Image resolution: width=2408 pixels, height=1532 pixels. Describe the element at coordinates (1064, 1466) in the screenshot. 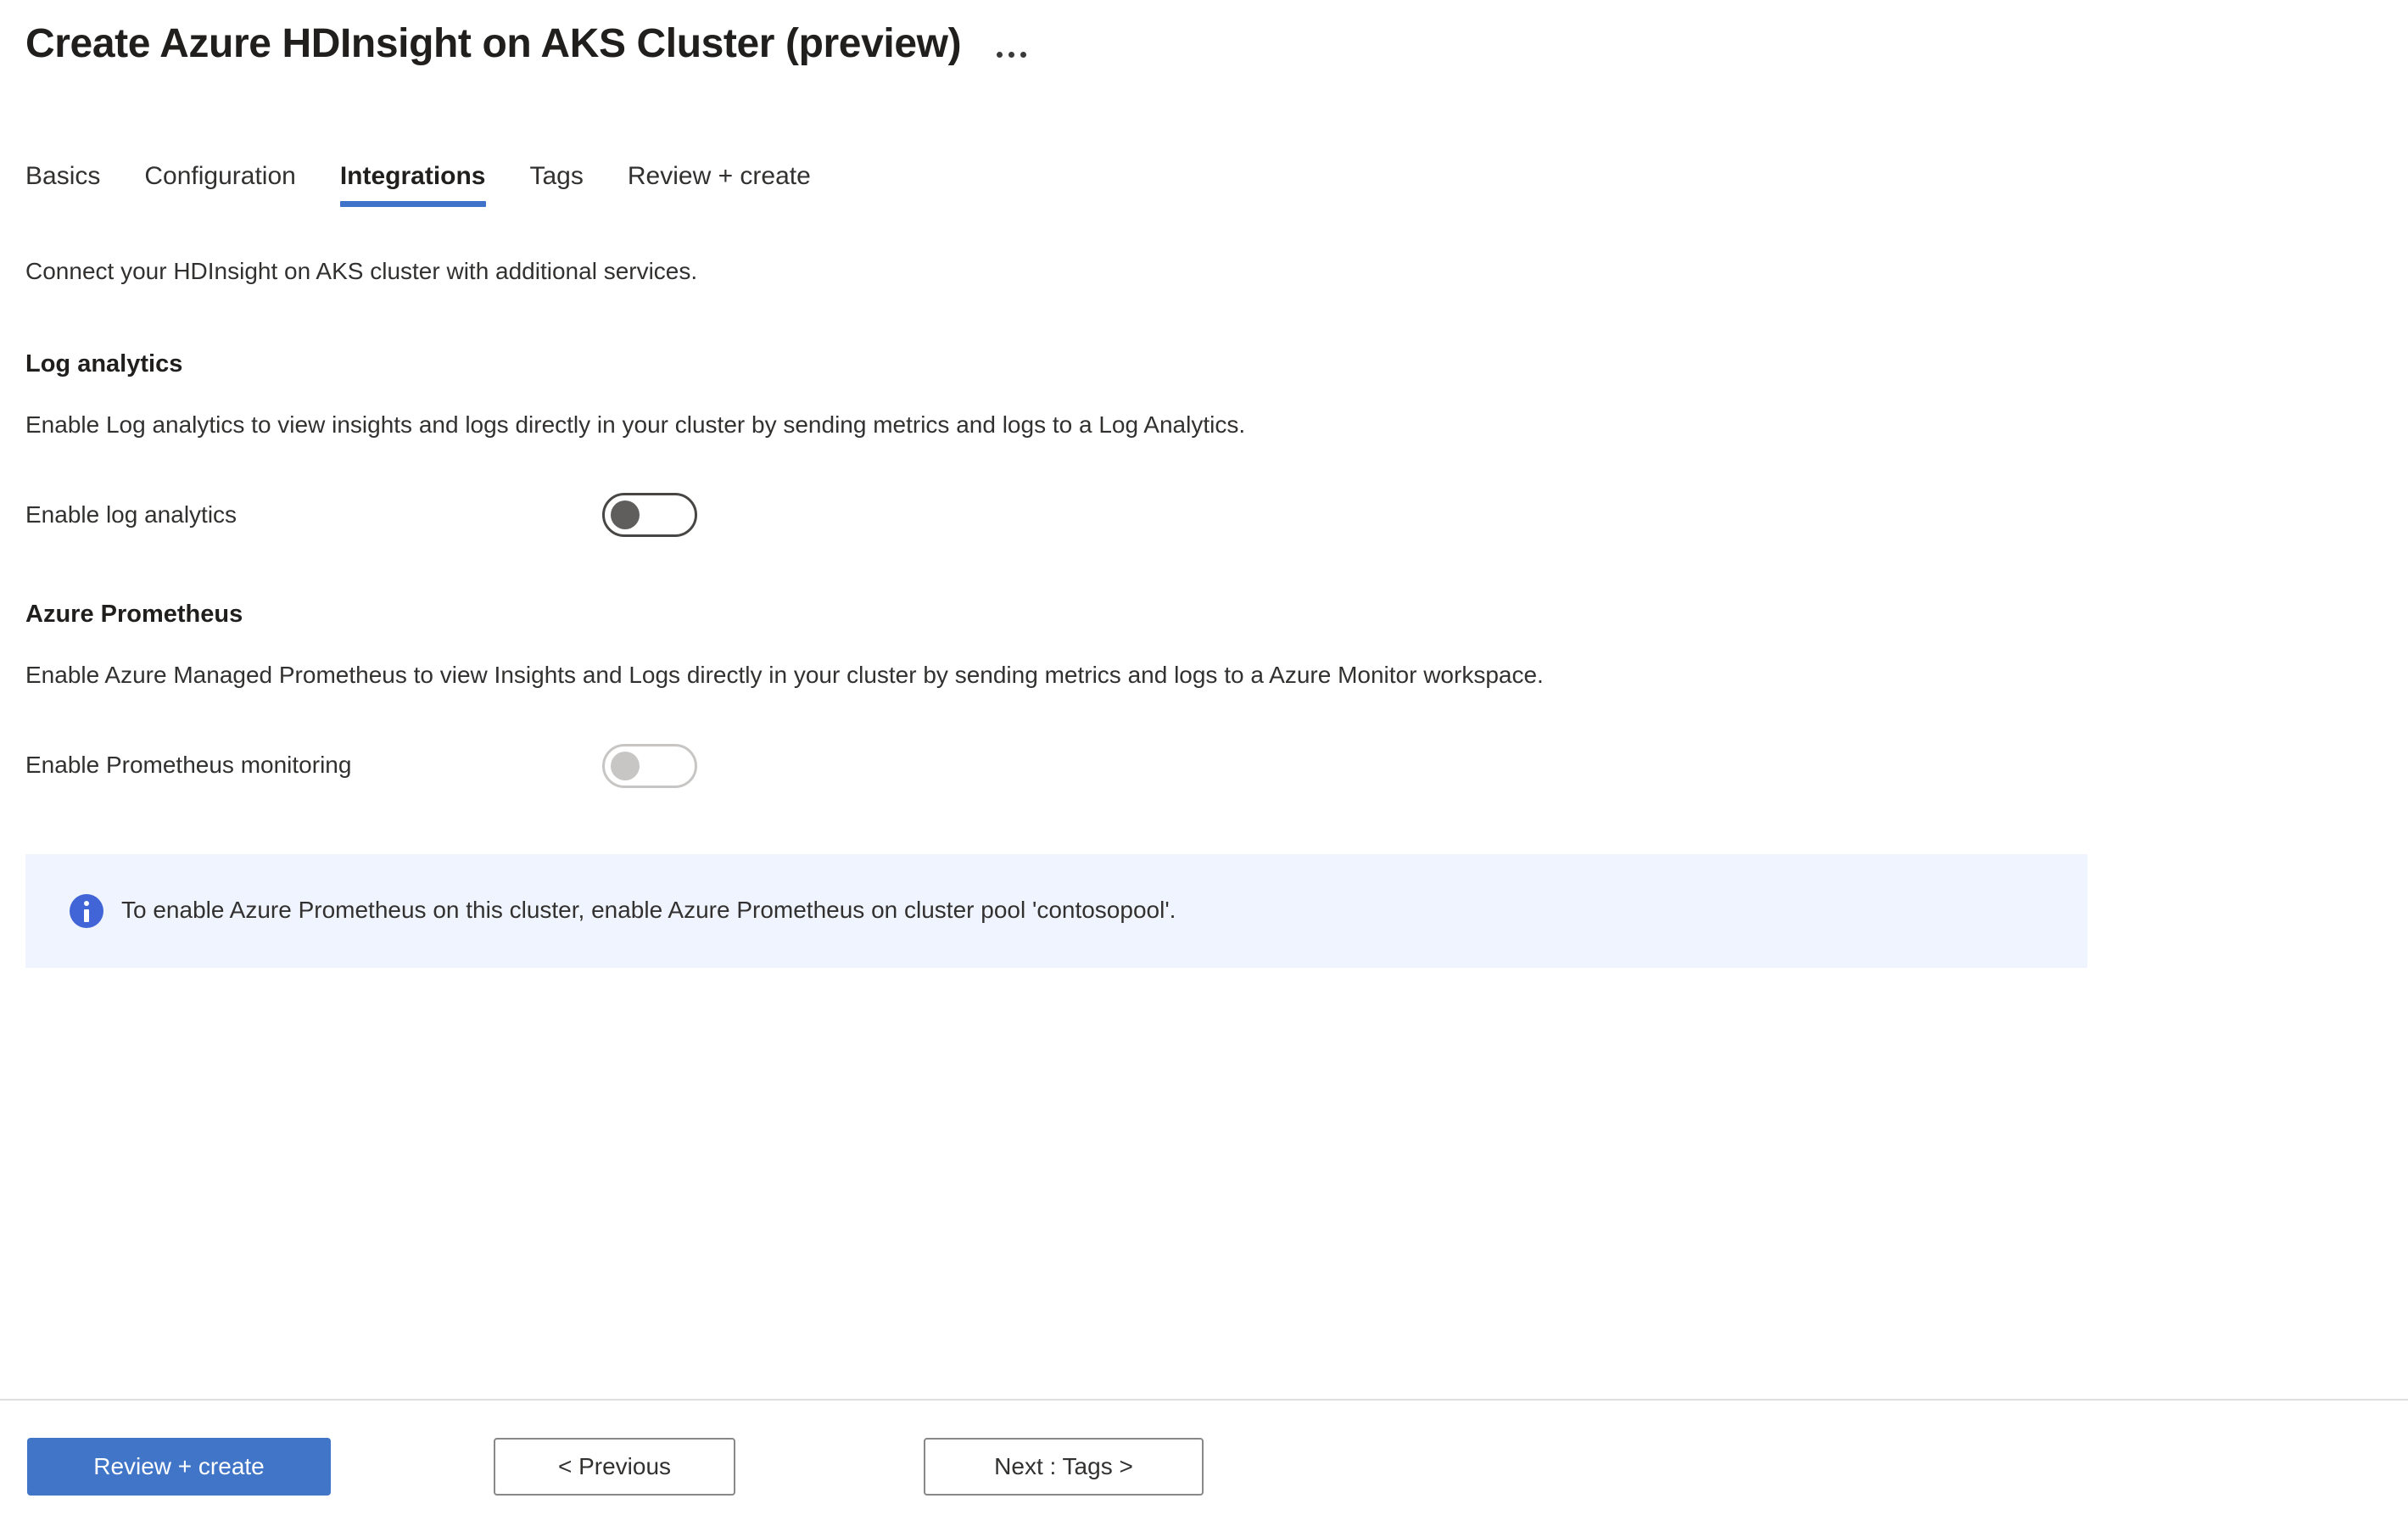

I see `next-tags-button: Next : Tags >` at that location.